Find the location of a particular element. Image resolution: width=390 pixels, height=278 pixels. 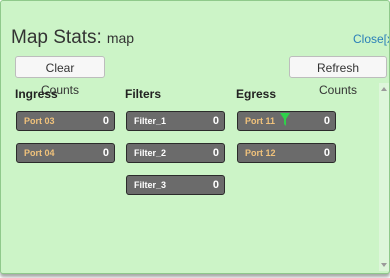

filters-header: Filters is located at coordinates (143, 94).